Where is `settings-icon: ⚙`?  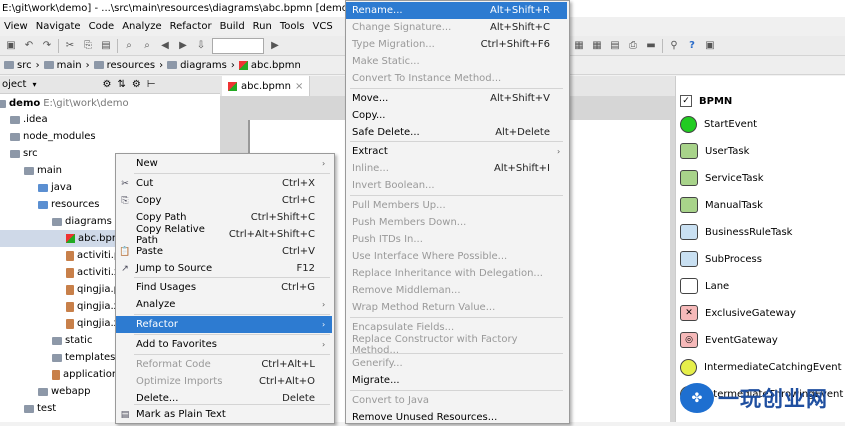
settings-icon: ⚙ is located at coordinates (106, 84).